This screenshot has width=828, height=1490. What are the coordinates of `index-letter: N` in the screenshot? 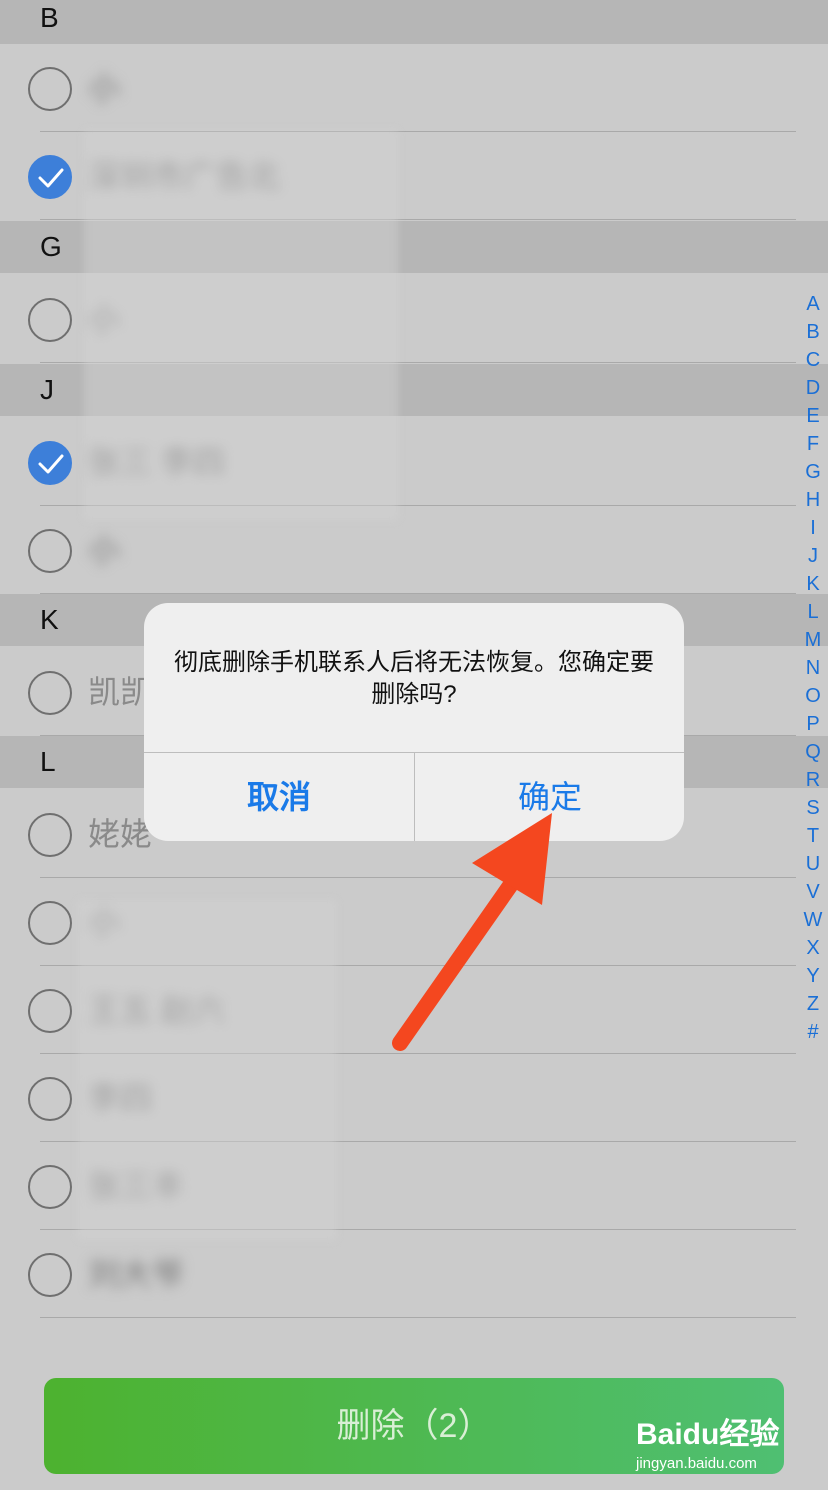 It's located at (813, 668).